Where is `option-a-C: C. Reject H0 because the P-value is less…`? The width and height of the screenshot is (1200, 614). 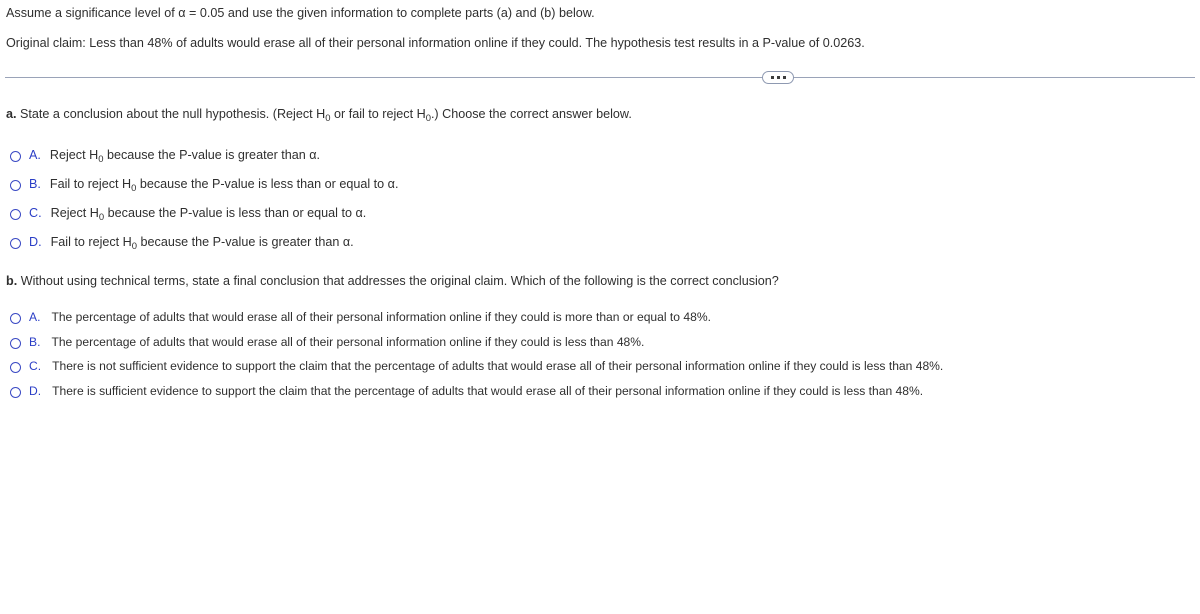 option-a-C: C. Reject H0 because the P-value is less… is located at coordinates (204, 220).